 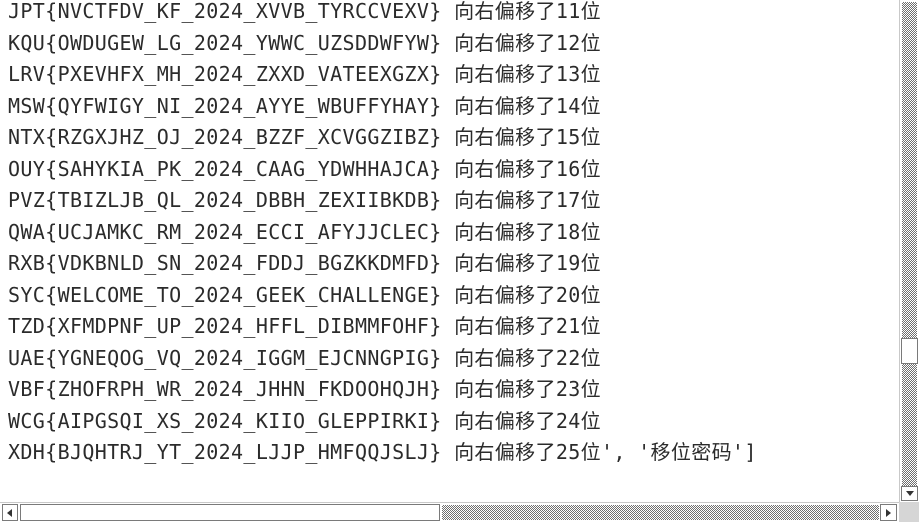 I want to click on horizontal-scroll-track, so click(x=660, y=512).